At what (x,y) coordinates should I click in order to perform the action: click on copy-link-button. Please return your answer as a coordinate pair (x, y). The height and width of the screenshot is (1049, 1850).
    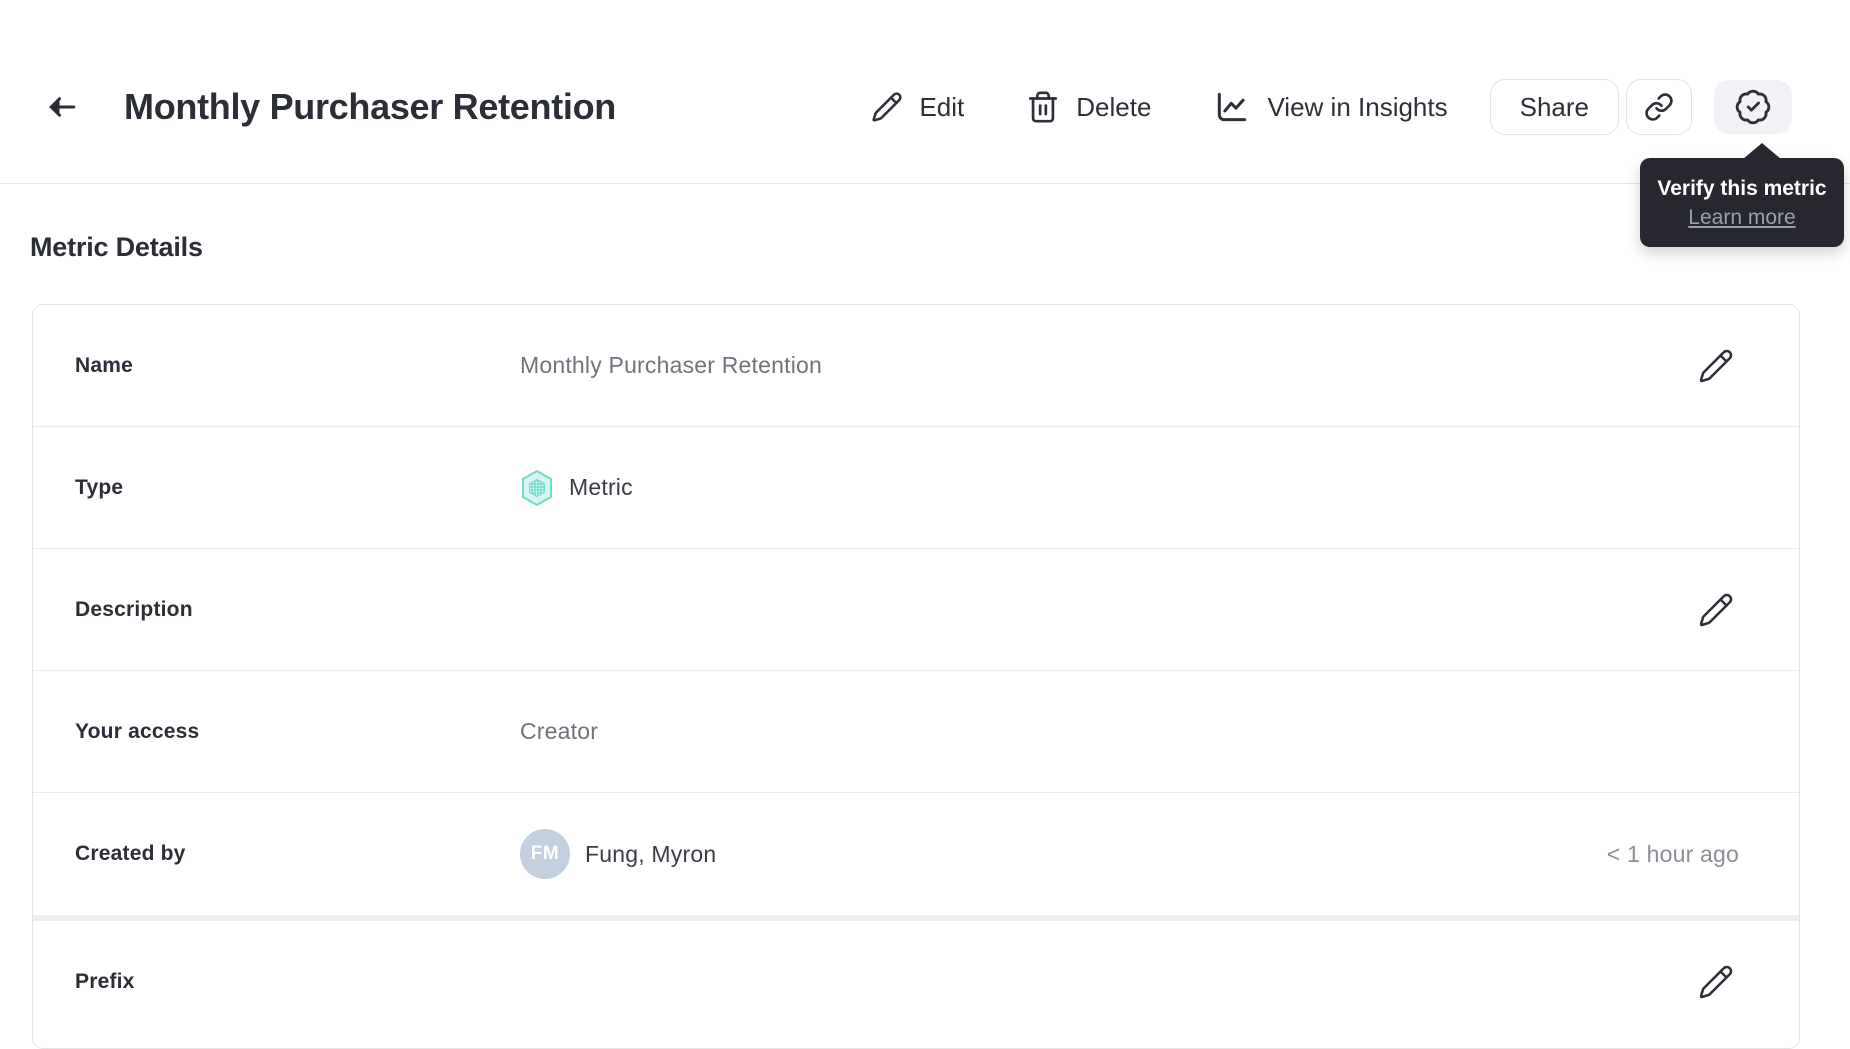
    Looking at the image, I should click on (1659, 107).